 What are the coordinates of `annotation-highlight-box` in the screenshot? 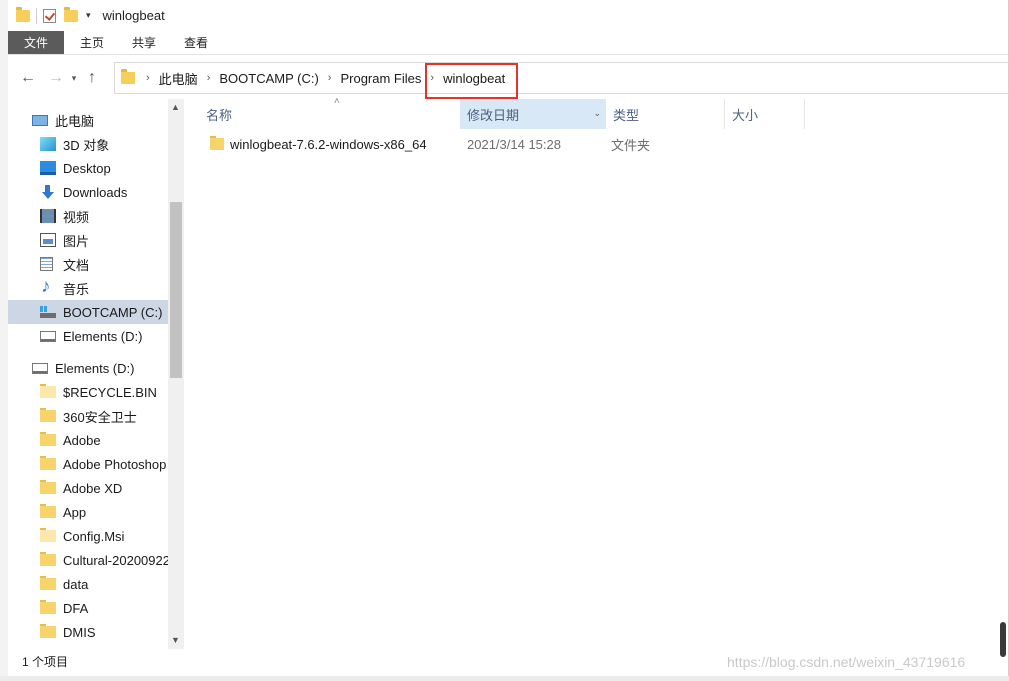 It's located at (471, 81).